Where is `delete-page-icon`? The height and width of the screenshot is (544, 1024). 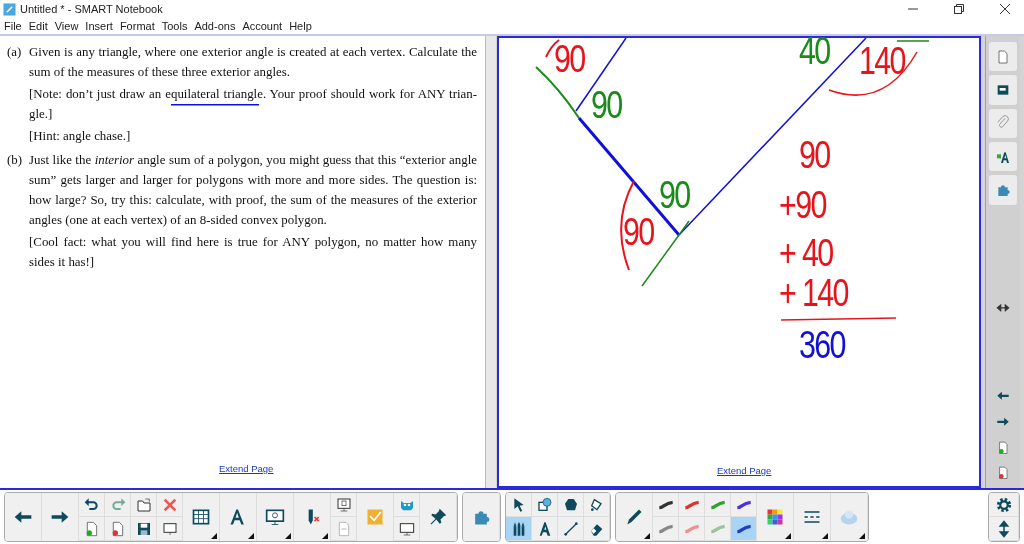
delete-page-icon is located at coordinates (1003, 473).